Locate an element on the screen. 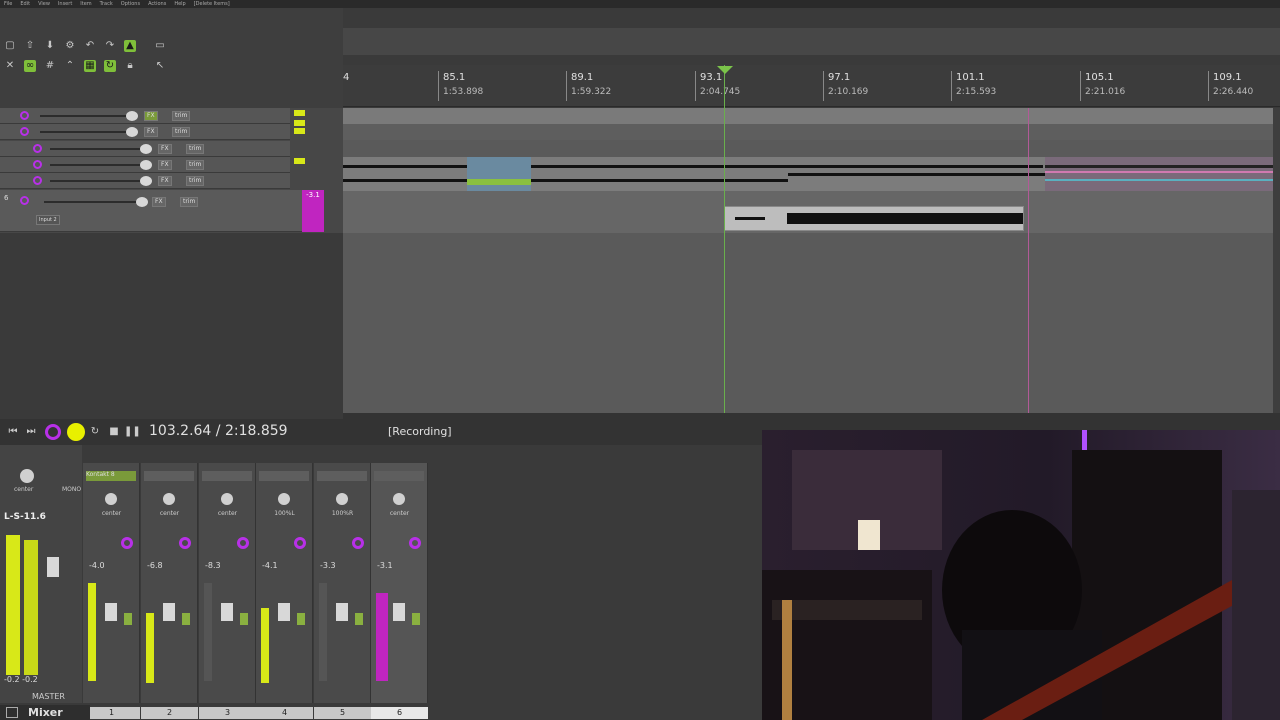  redo-icon: ↷ is located at coordinates (110, 46).